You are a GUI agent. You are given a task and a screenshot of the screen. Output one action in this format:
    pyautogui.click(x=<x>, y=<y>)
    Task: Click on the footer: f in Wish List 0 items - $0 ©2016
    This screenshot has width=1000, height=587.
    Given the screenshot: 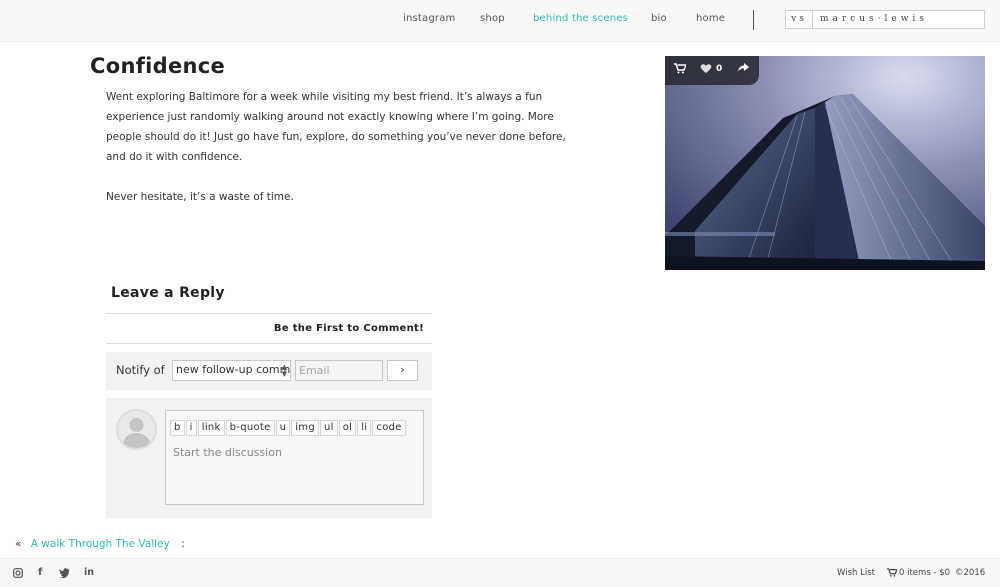 What is the action you would take?
    pyautogui.click(x=500, y=572)
    